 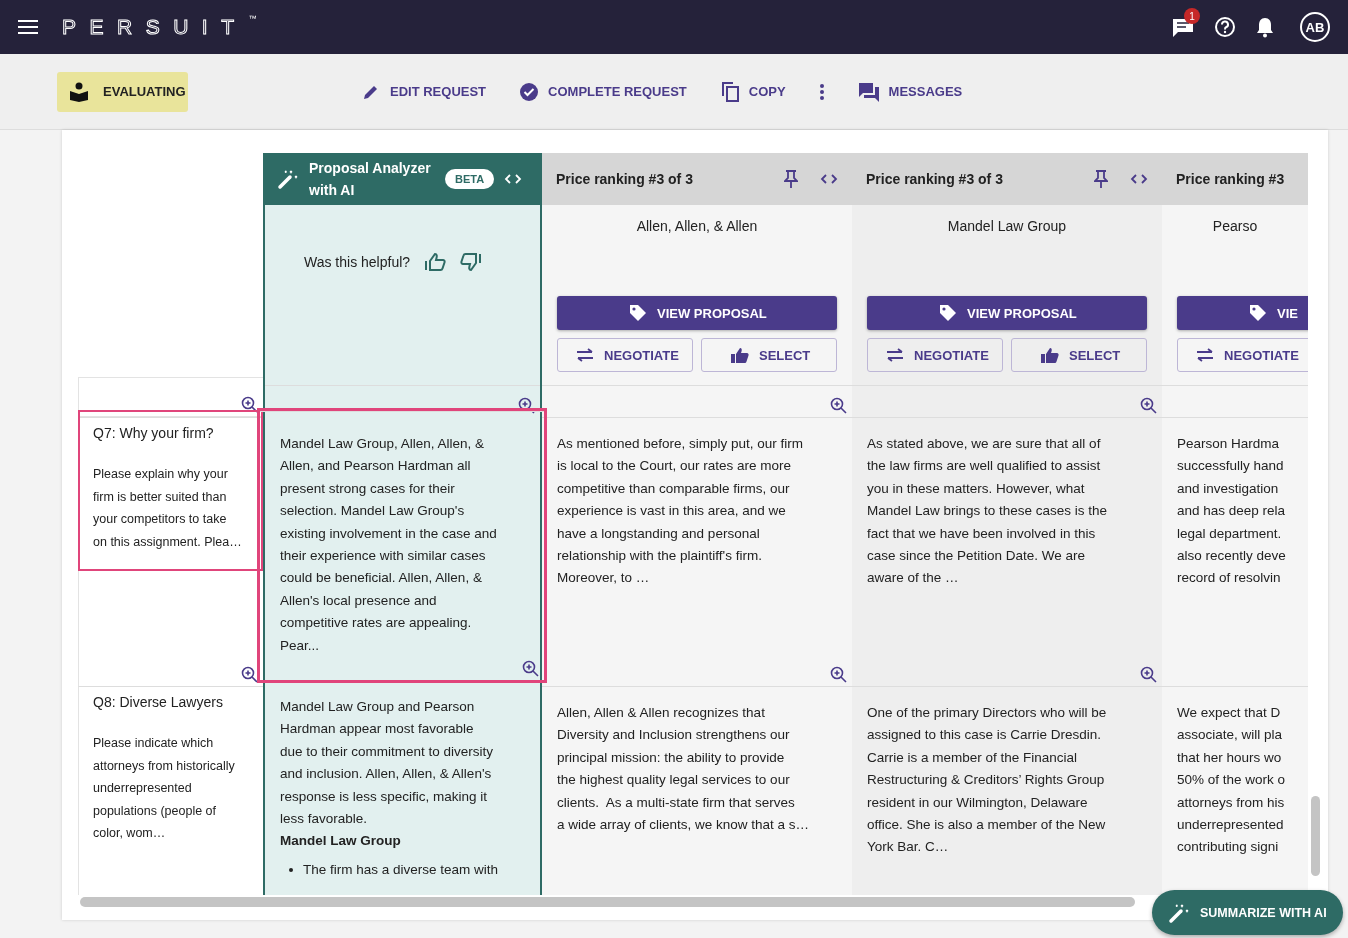 I want to click on feedback-prompt: Was this helpful?, so click(x=357, y=262).